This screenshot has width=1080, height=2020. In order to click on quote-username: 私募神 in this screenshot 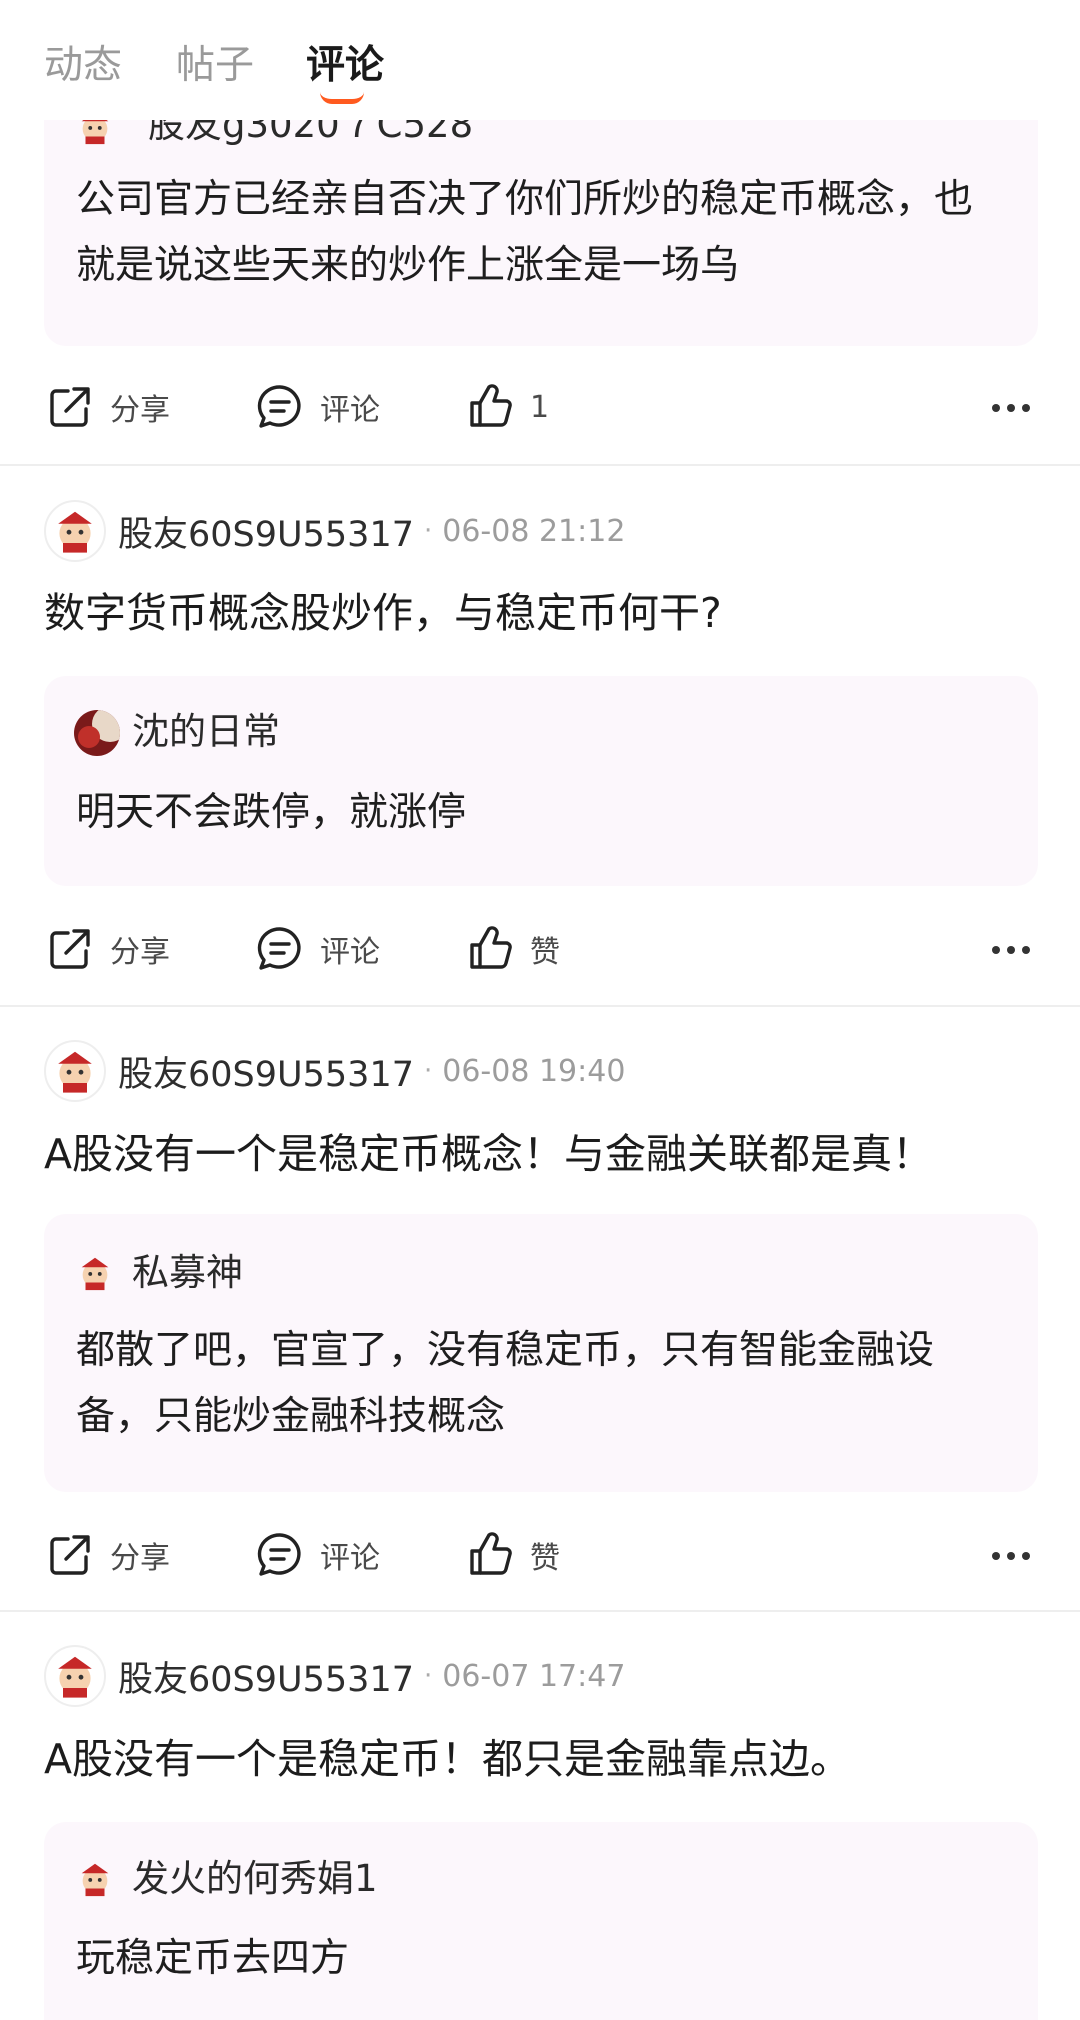, I will do `click(187, 1273)`.